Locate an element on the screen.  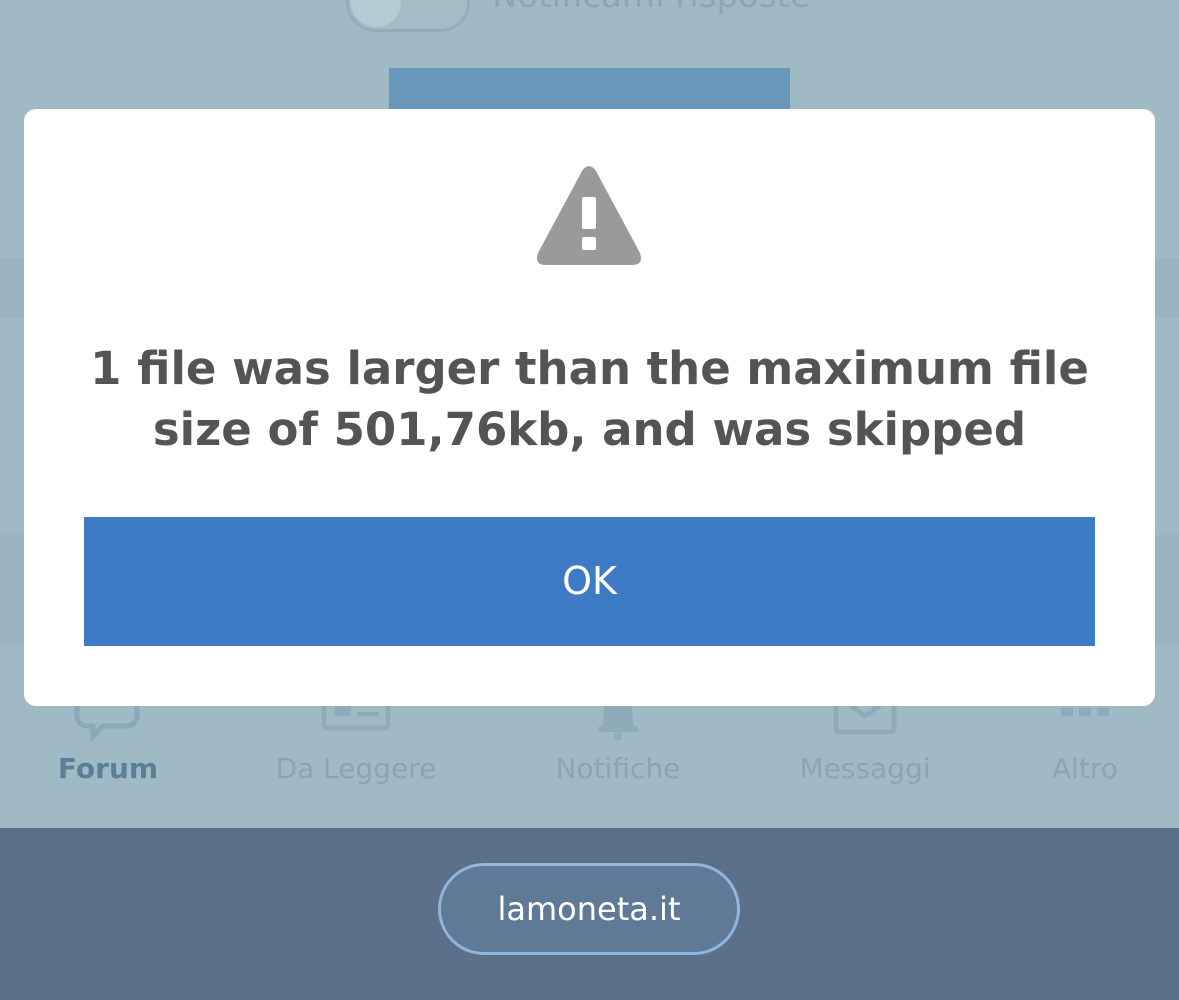
toggle-knob is located at coordinates (376, 13).